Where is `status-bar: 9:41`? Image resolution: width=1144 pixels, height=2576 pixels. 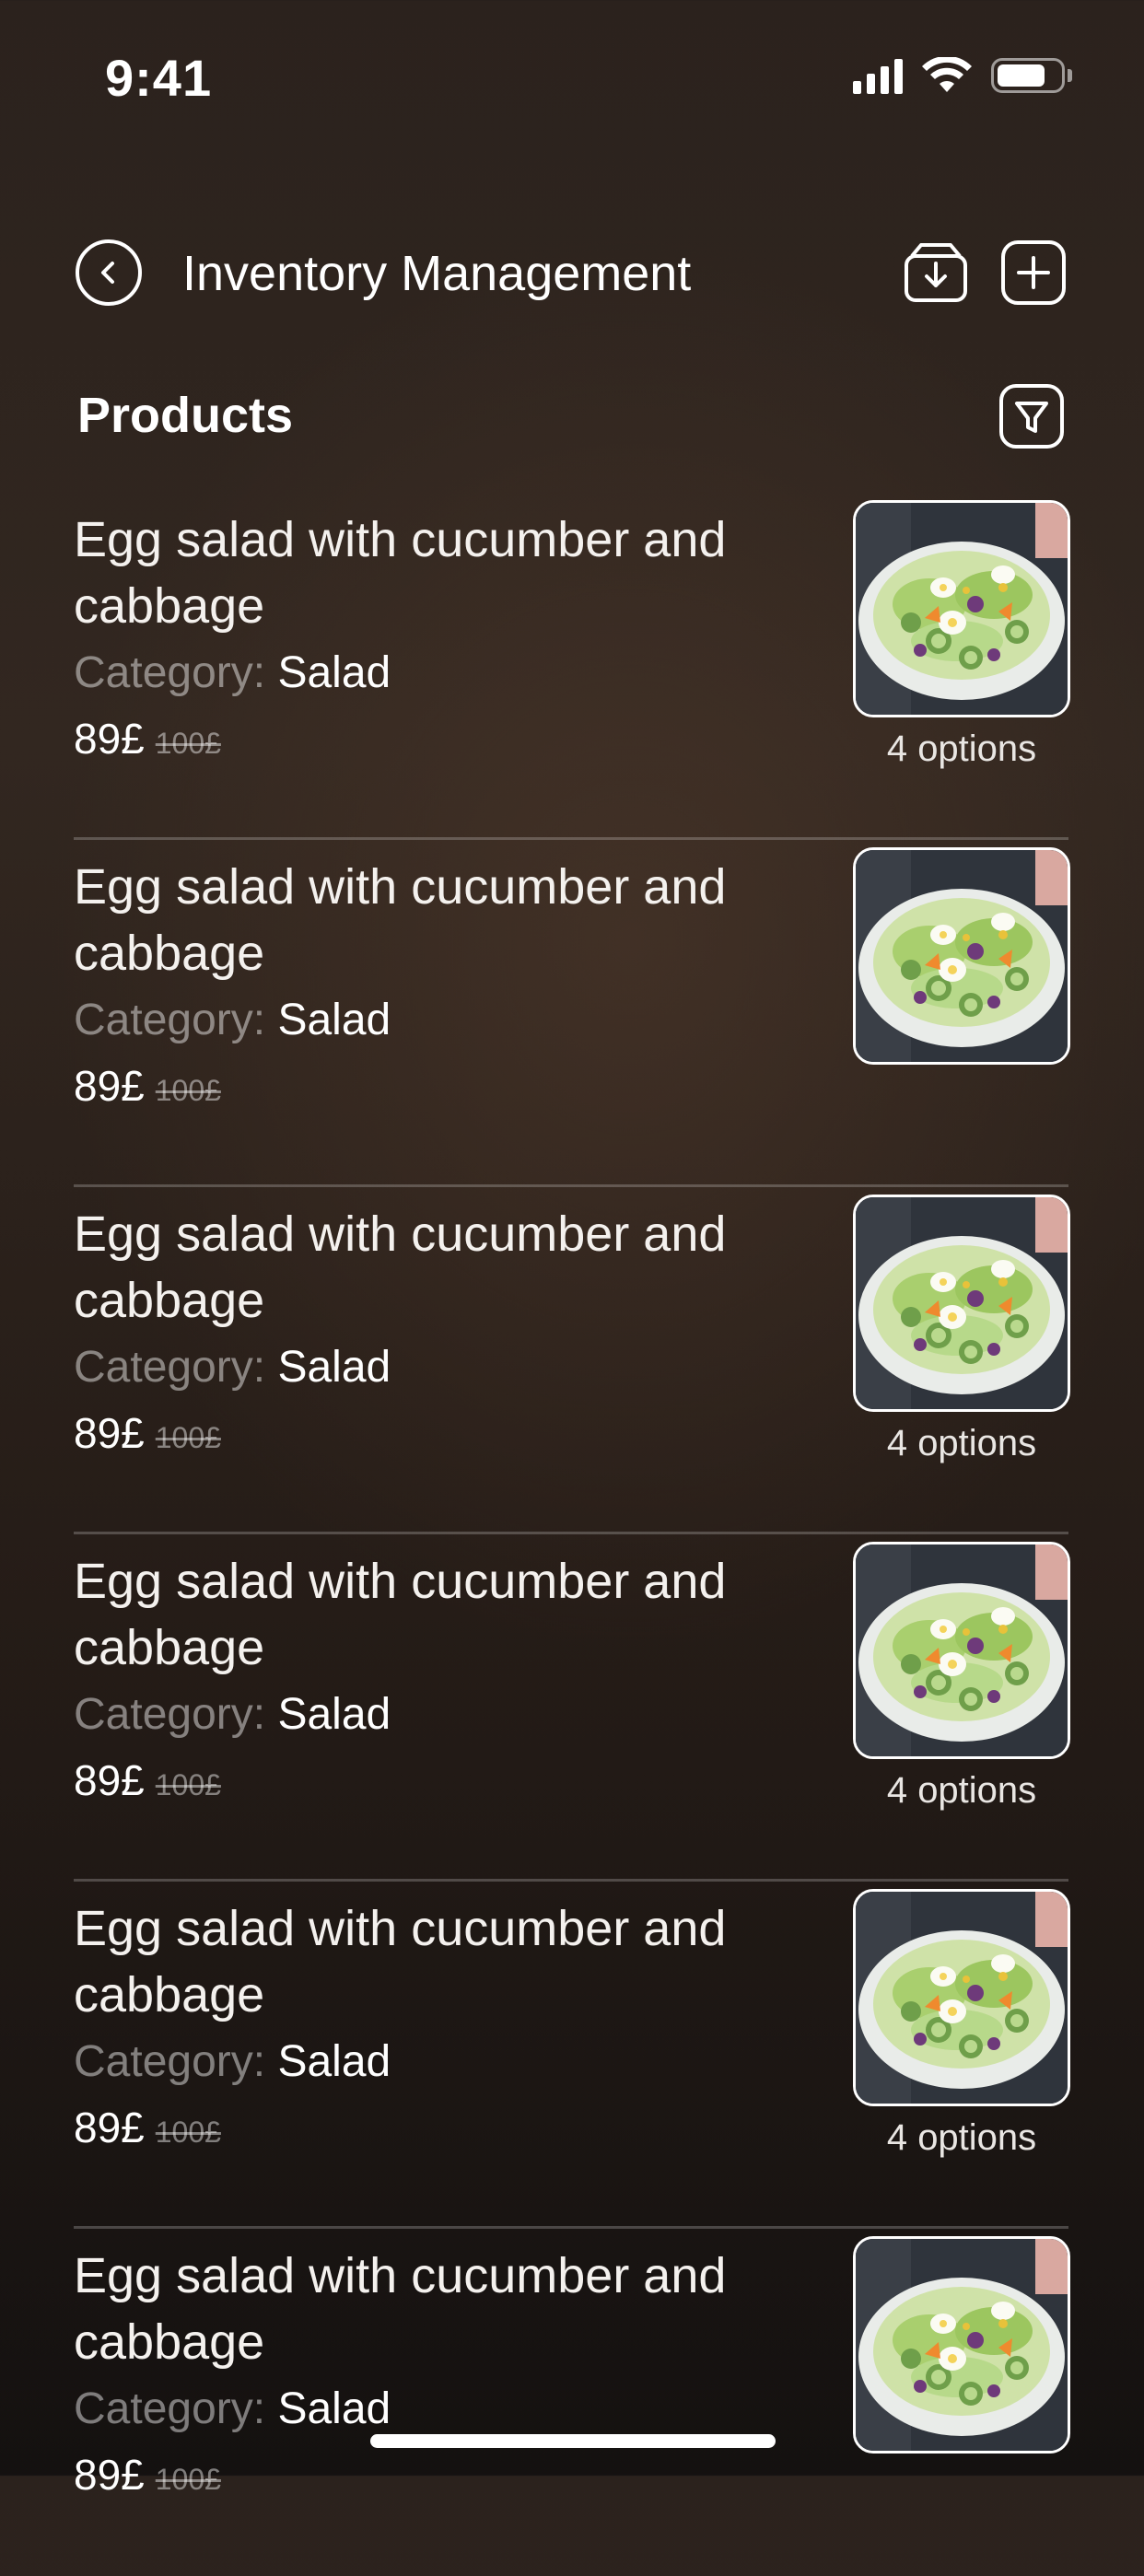 status-bar: 9:41 is located at coordinates (572, 69).